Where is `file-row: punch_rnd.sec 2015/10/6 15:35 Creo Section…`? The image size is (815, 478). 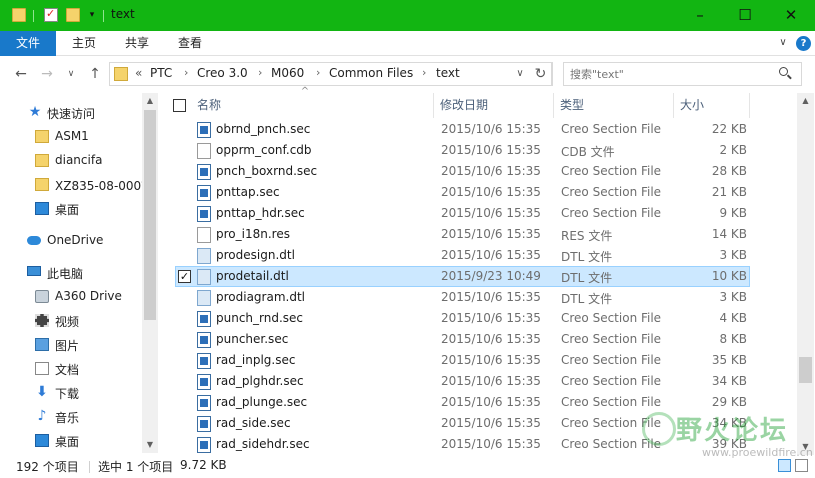 file-row: punch_rnd.sec 2015/10/6 15:35 Creo Section… is located at coordinates (462, 318).